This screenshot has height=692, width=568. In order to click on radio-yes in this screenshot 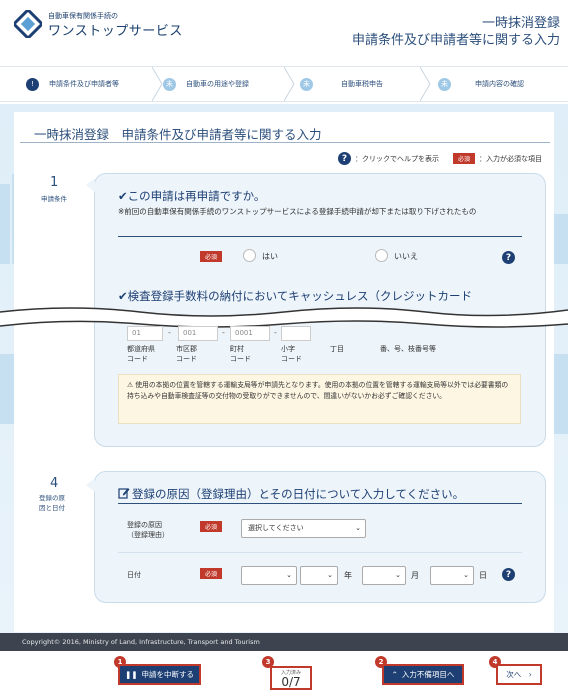, I will do `click(249, 255)`.